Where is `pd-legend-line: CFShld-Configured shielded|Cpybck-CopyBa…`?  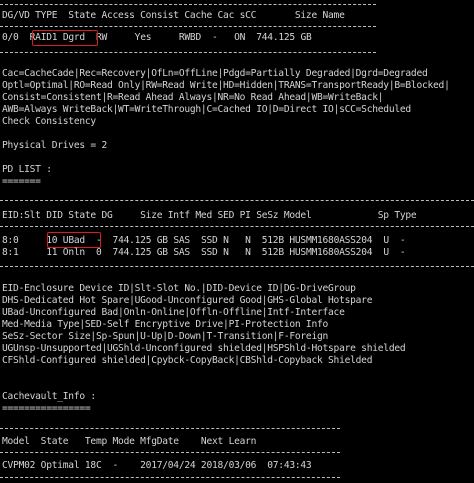 pd-legend-line: CFShld-Configured shielded|Cpybck-CopyBa… is located at coordinates (187, 360).